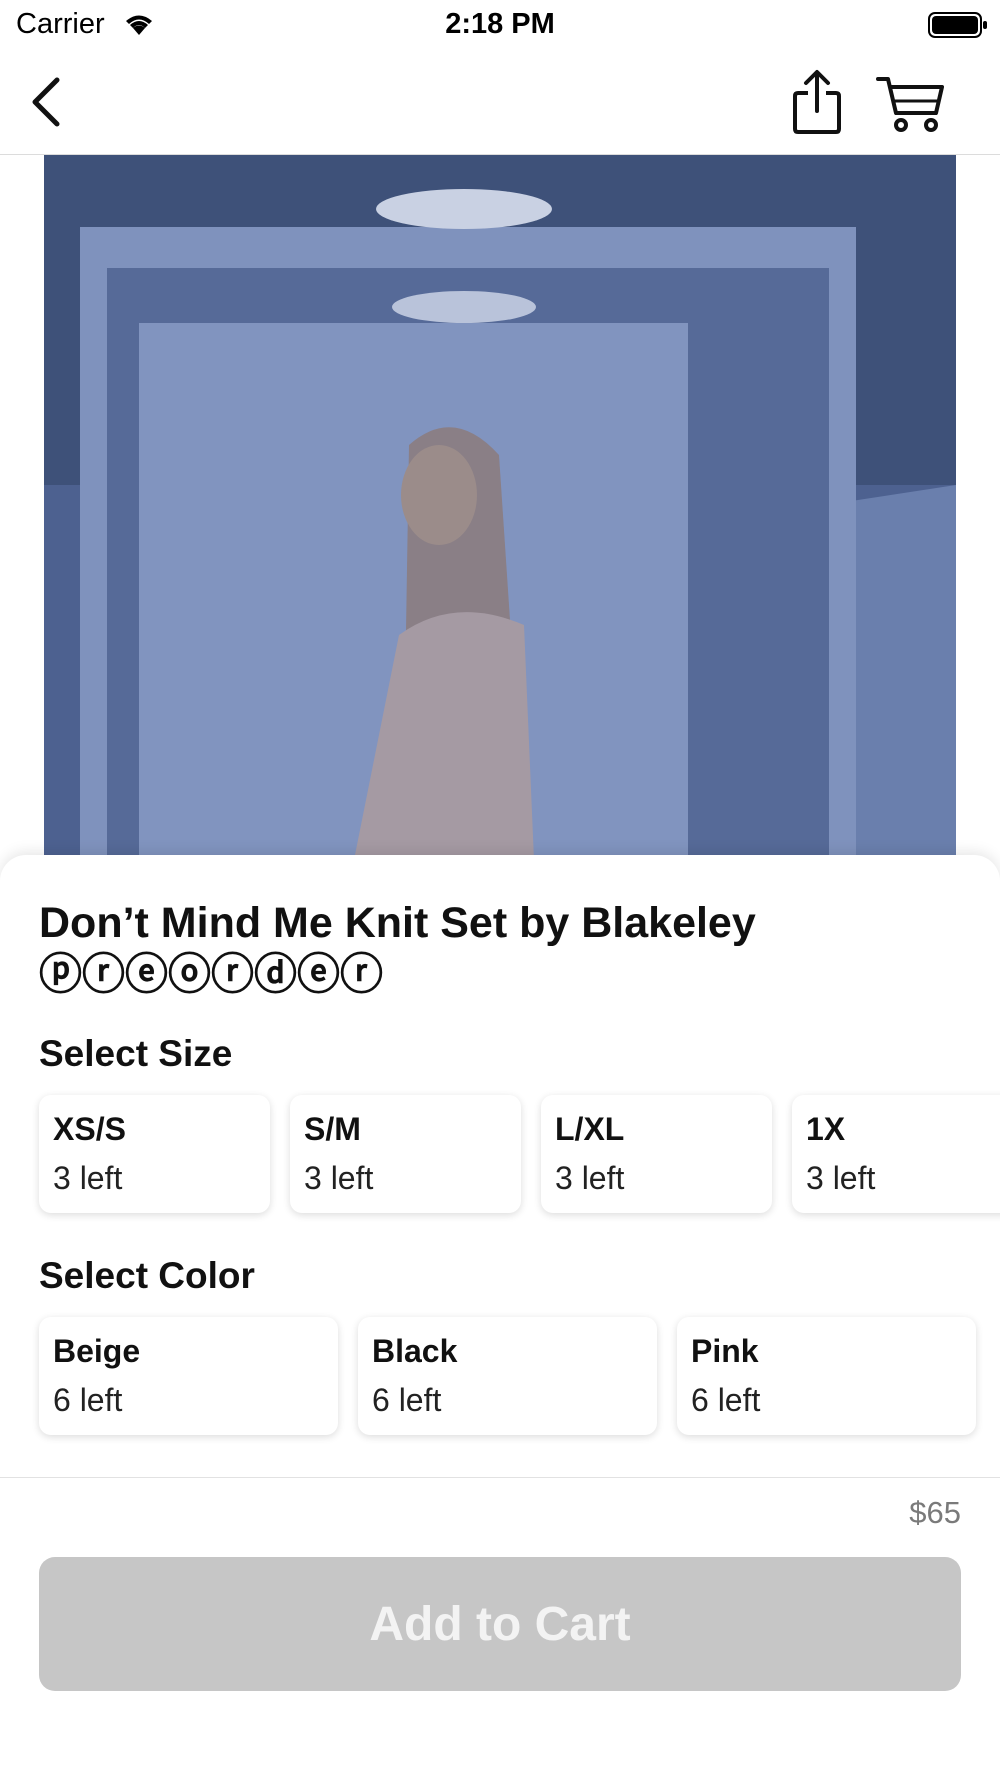 The image size is (1000, 1778). What do you see at coordinates (136, 1053) in the screenshot?
I see `select-size-label: Select Size` at bounding box center [136, 1053].